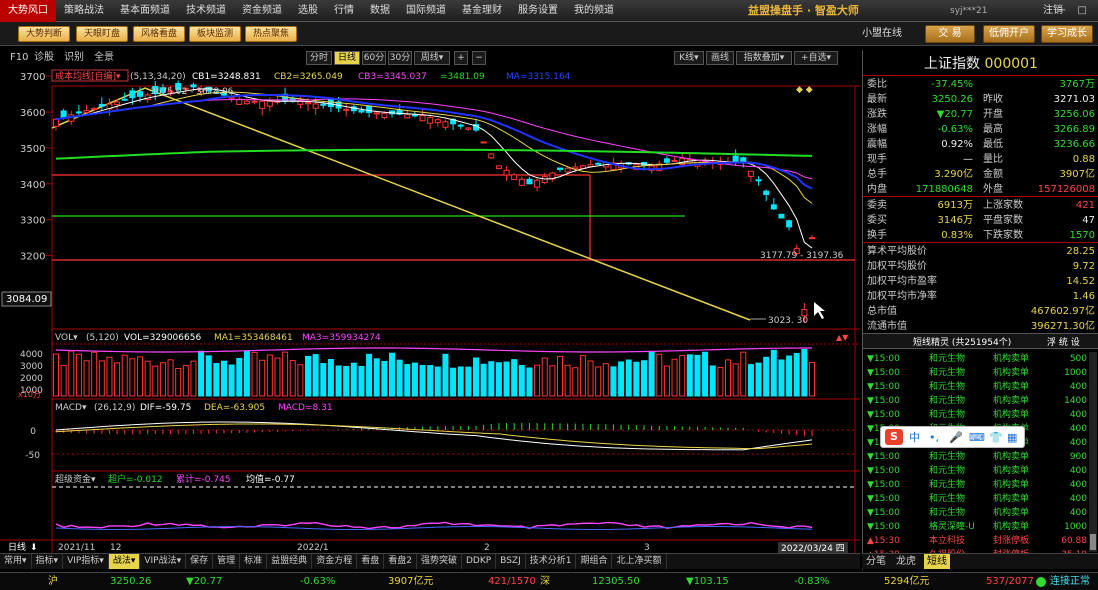 This screenshot has width=1098, height=590. I want to click on menu-item-11: 我的频道, so click(594, 11).